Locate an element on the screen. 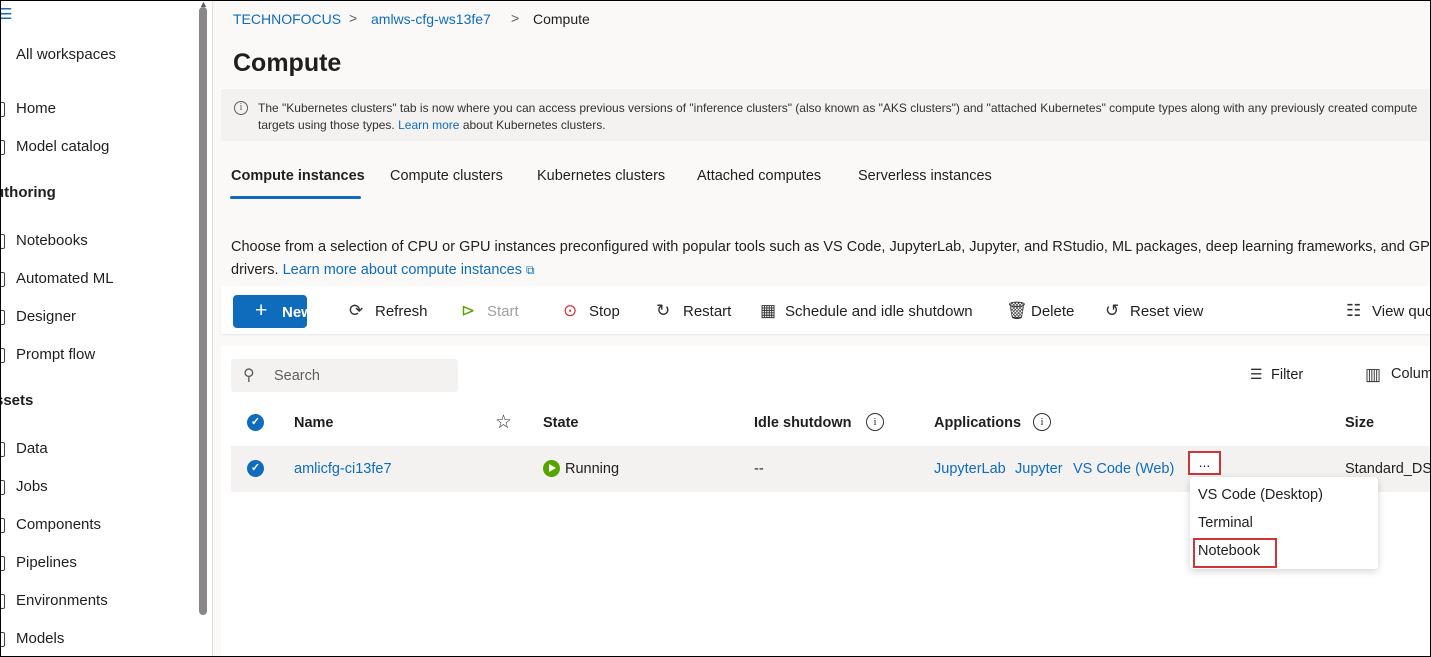 The height and width of the screenshot is (657, 1431). compute-instances-docs-link: Learn more about compute instances is located at coordinates (402, 270).